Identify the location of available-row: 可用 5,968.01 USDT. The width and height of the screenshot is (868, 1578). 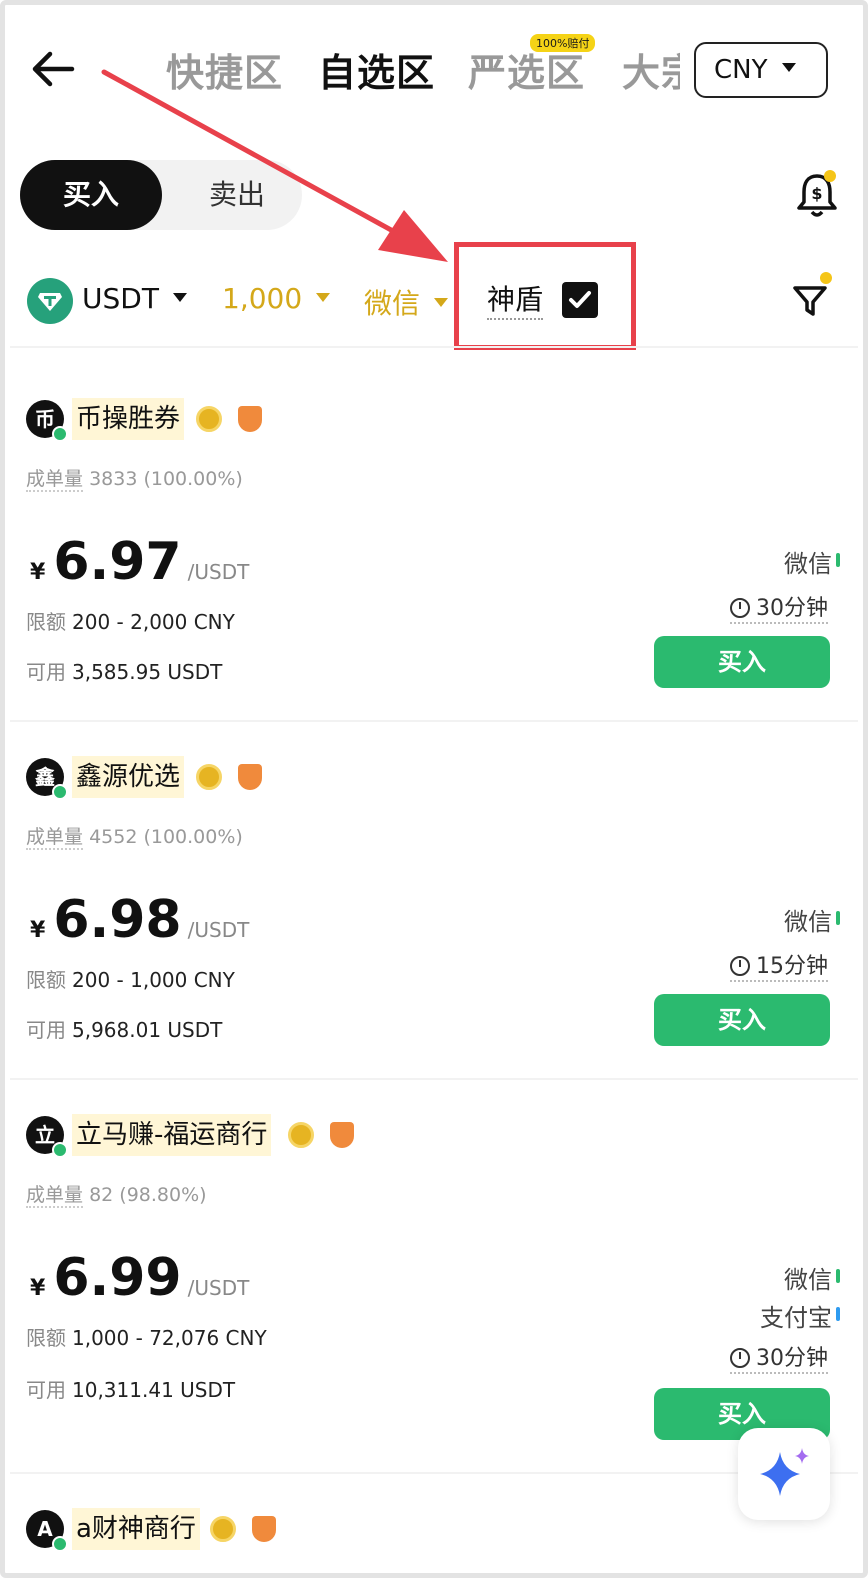
(124, 1028).